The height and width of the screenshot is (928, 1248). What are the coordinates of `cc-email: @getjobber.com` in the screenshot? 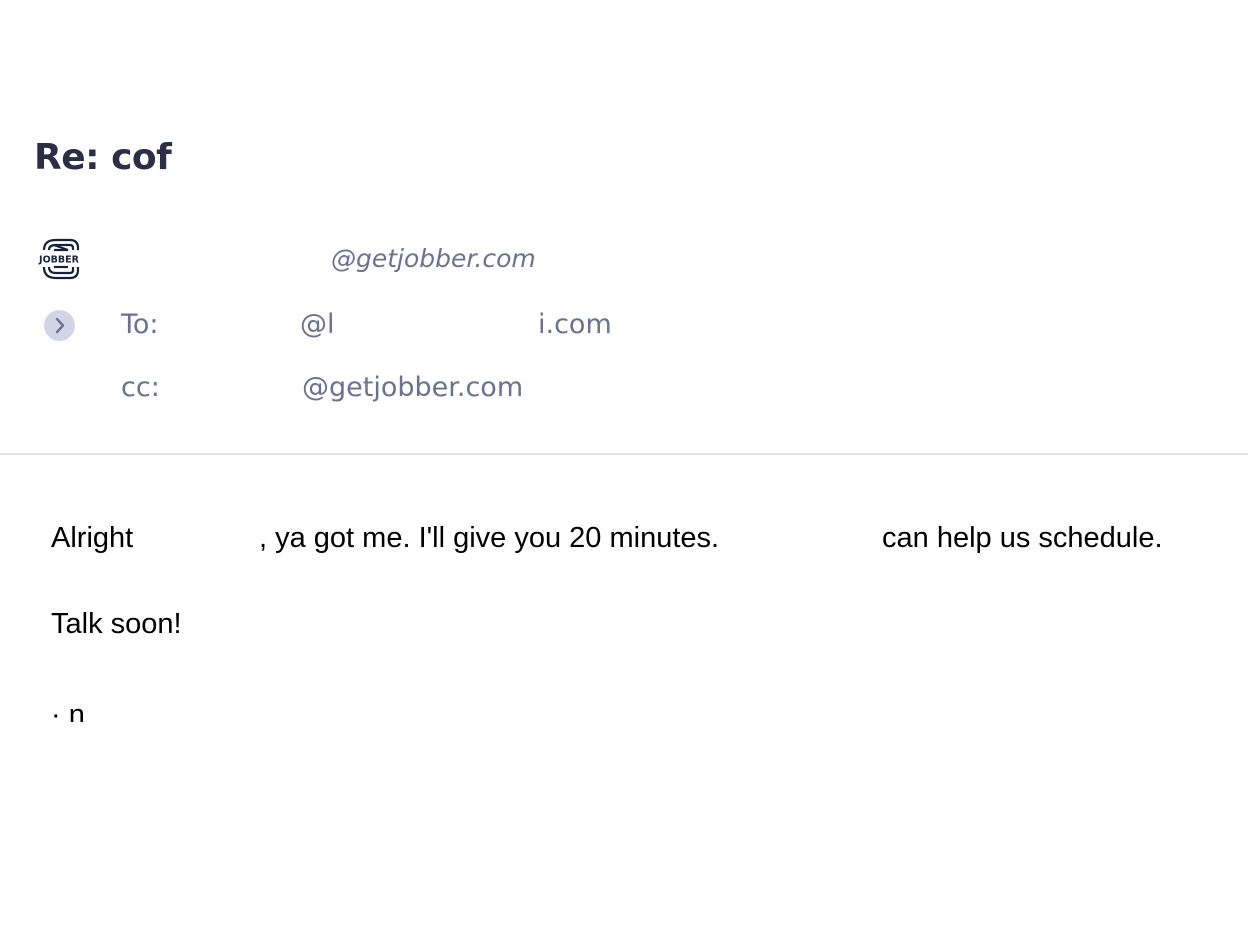 It's located at (413, 387).